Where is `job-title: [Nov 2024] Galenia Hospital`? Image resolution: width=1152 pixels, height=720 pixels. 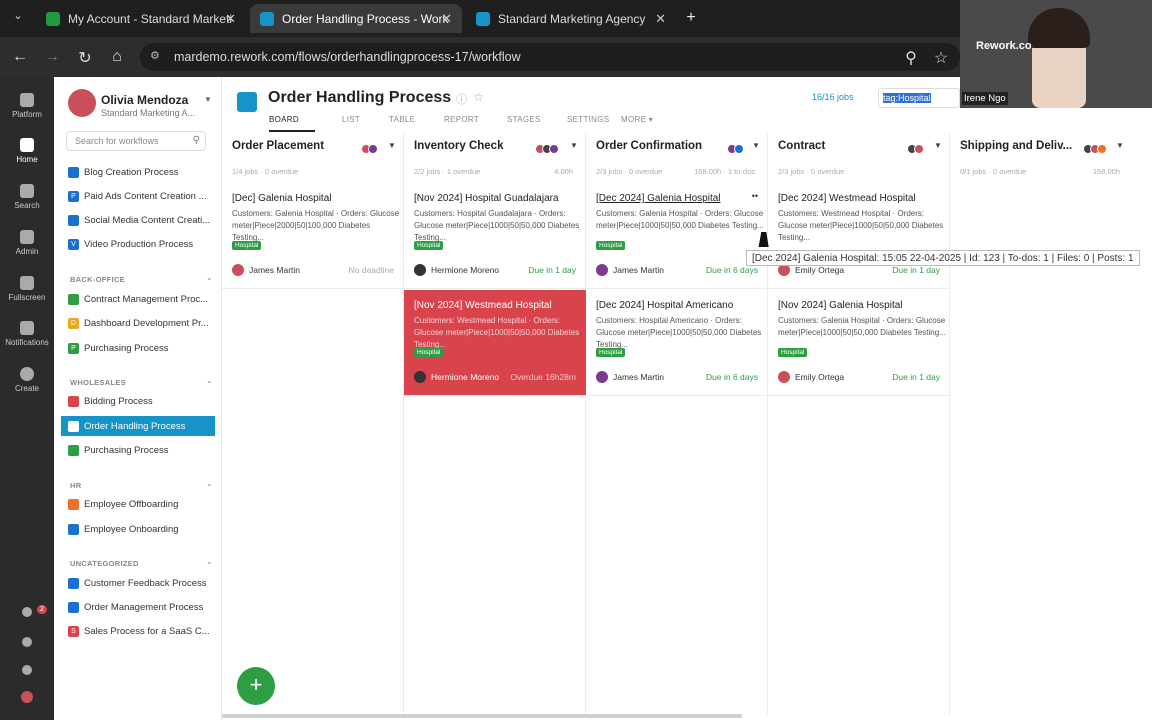
job-title: [Nov 2024] Galenia Hospital is located at coordinates (840, 305).